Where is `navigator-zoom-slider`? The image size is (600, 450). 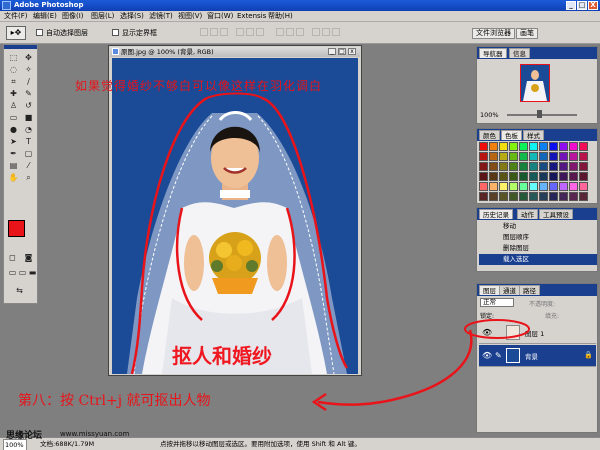
navigator-zoom-slider is located at coordinates (542, 115).